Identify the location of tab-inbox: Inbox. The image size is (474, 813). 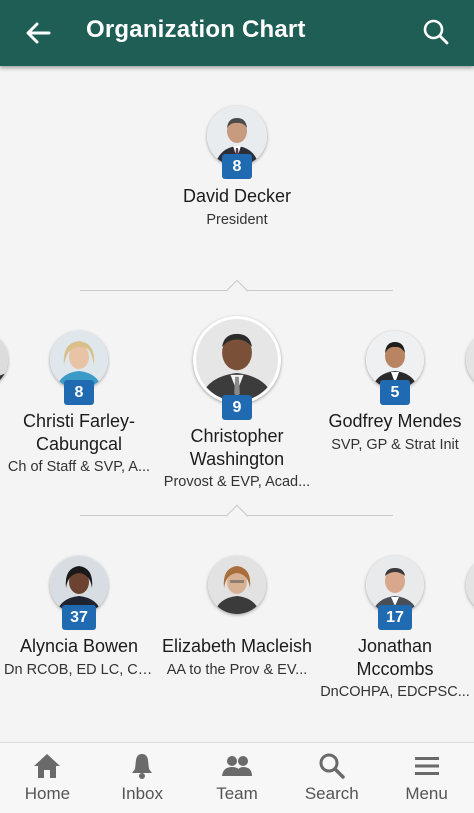
(142, 778).